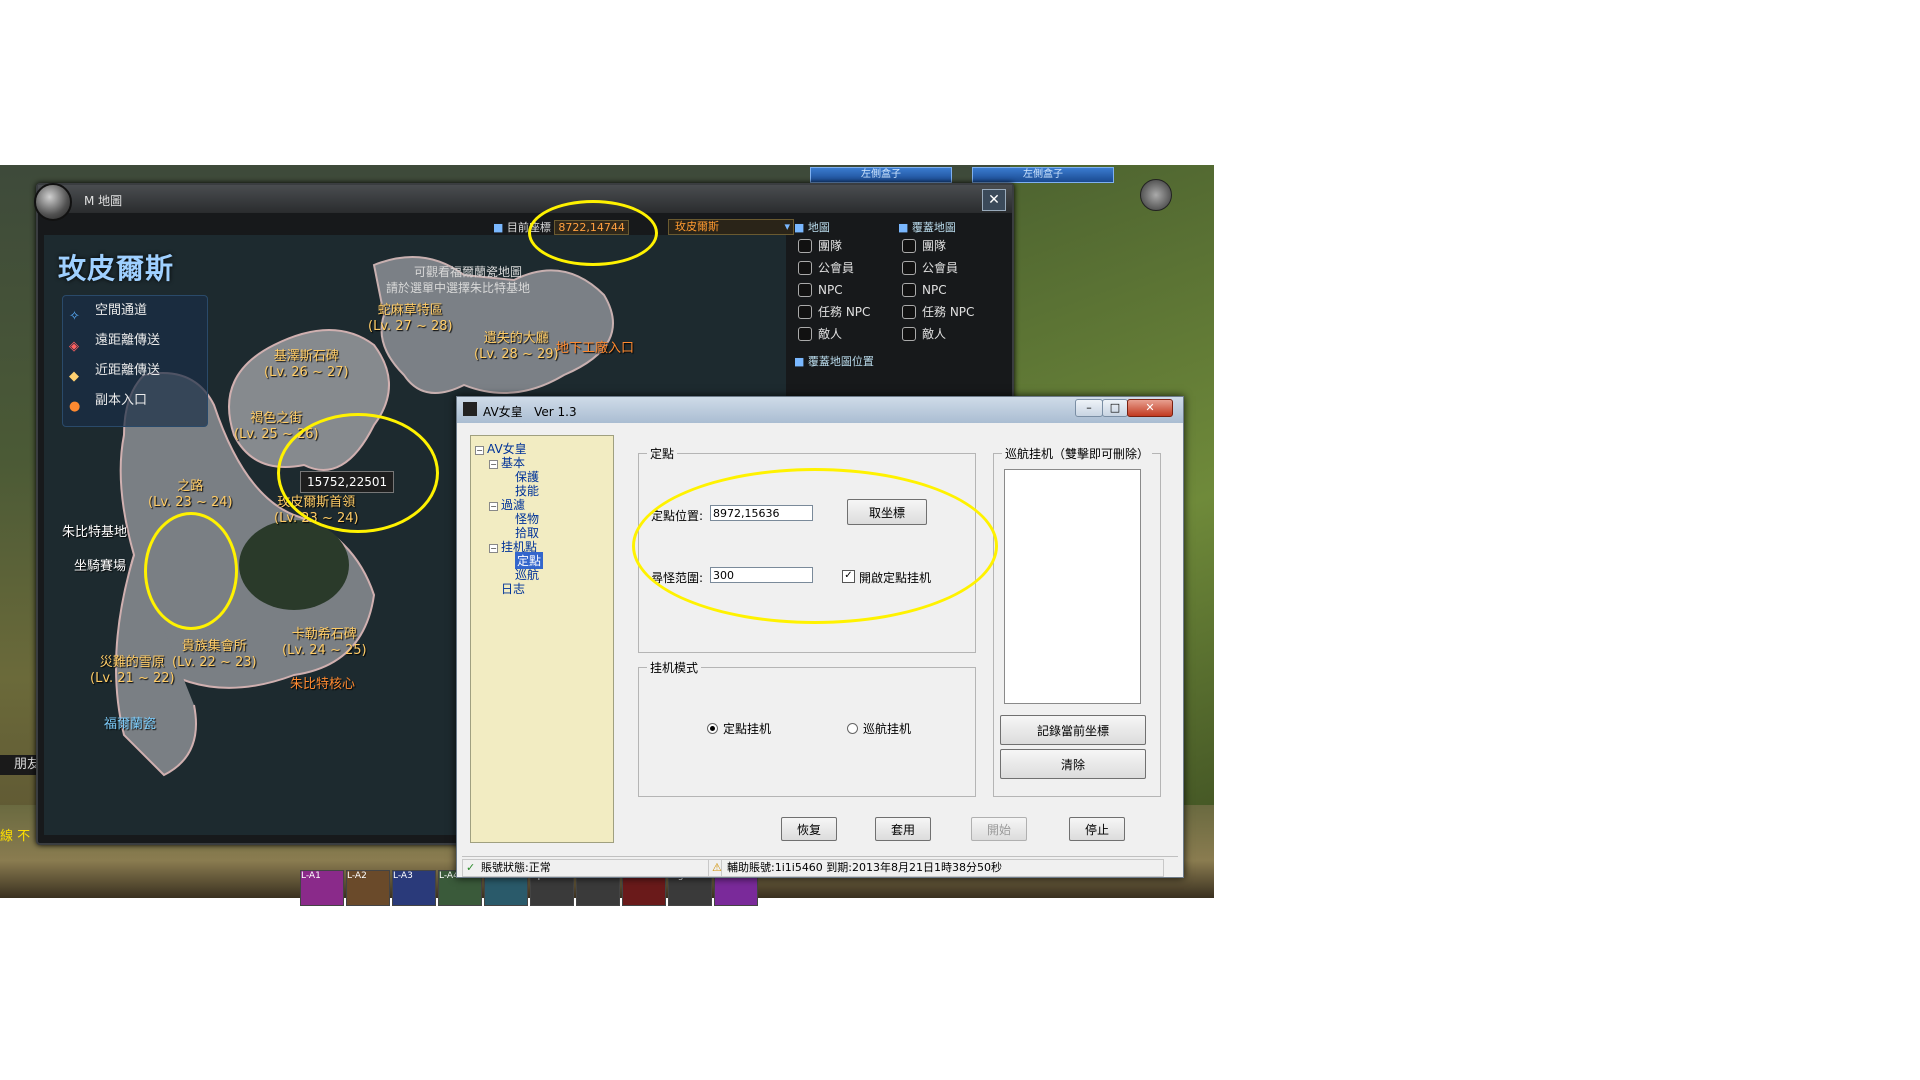  Describe the element at coordinates (121, 400) in the screenshot. I see `legend-label: 副本入口` at that location.